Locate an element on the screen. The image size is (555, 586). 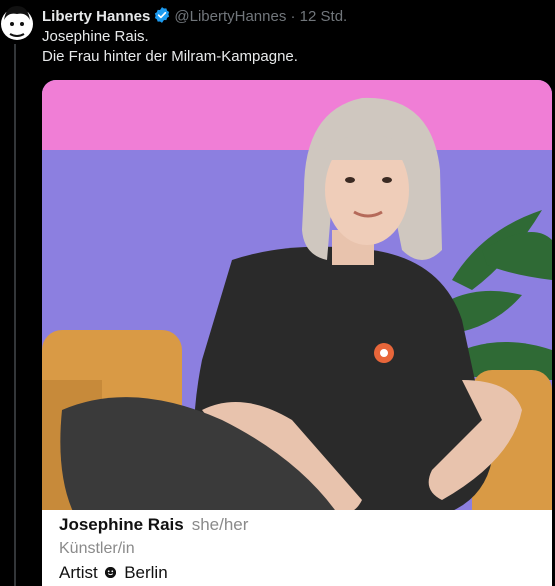
card-name: Josephine Rais is located at coordinates (121, 524).